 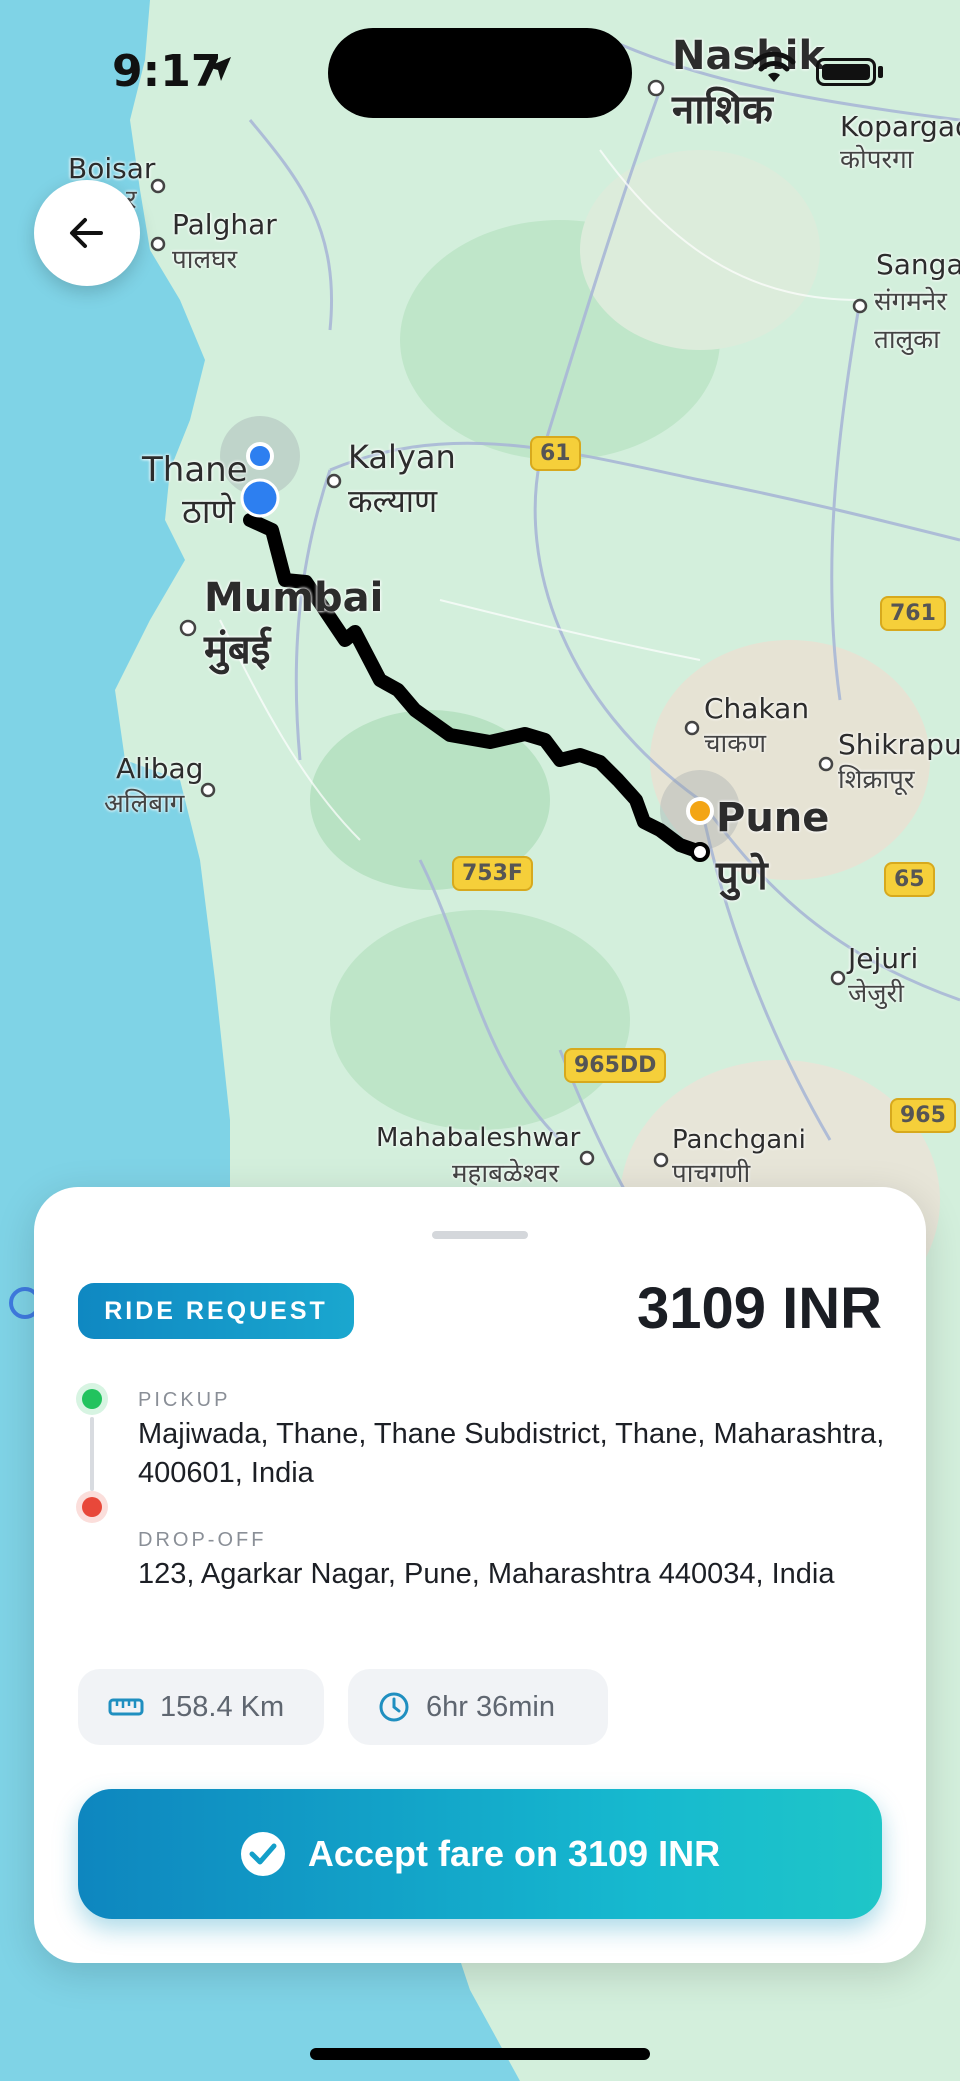 I want to click on map-label-mahabaleshwar-local: महाबळेश्वर, so click(x=505, y=1174).